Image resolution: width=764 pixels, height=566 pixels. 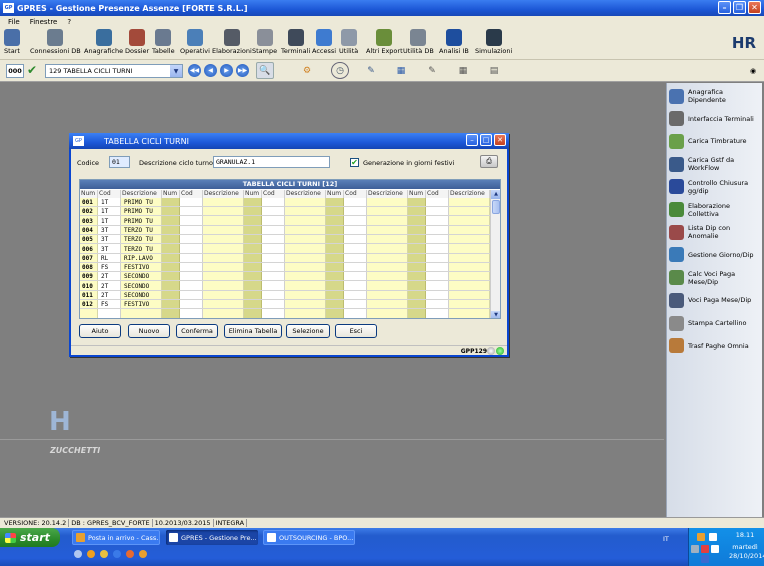 What do you see at coordinates (34, 70) in the screenshot?
I see `confirm-check-icon: ✔` at bounding box center [34, 70].